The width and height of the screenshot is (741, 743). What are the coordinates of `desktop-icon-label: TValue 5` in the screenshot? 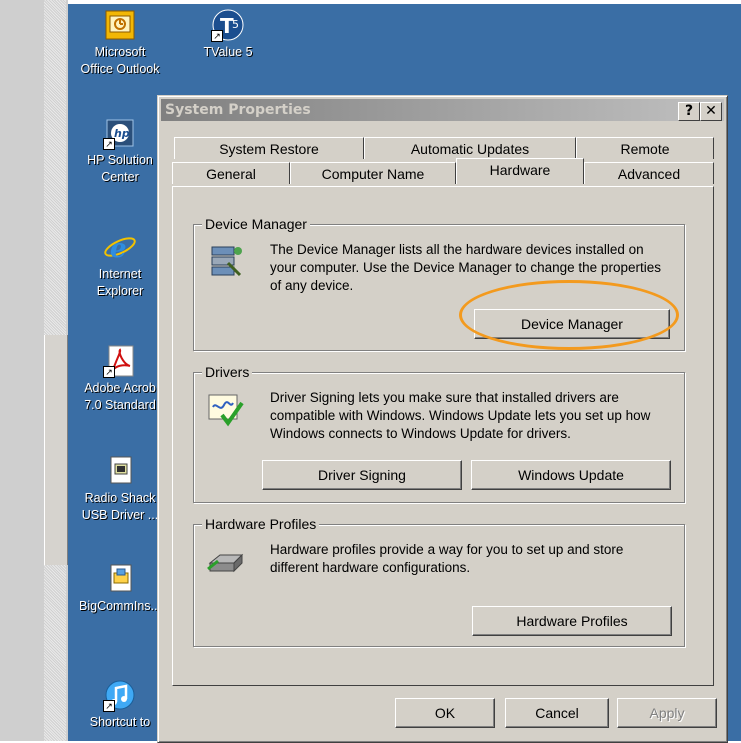 It's located at (228, 52).